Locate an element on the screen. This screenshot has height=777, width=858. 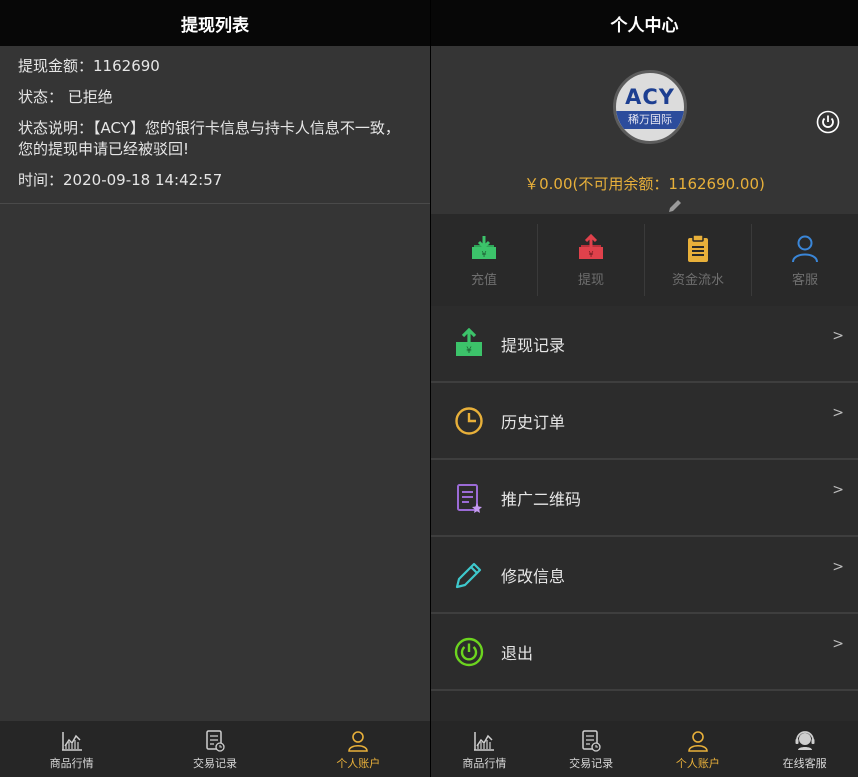
quick-customer-service: 客服 is located at coordinates (805, 260).